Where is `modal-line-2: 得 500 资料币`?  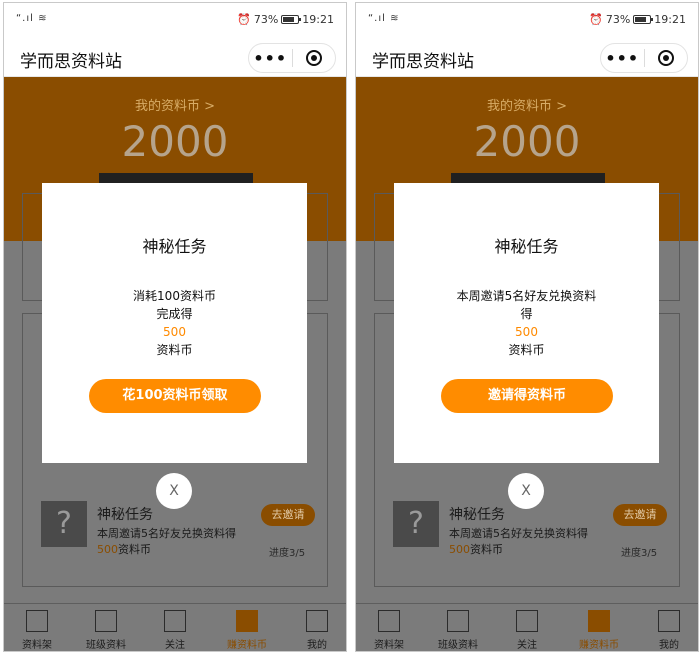
modal-line-2: 得 500 资料币 is located at coordinates (526, 332).